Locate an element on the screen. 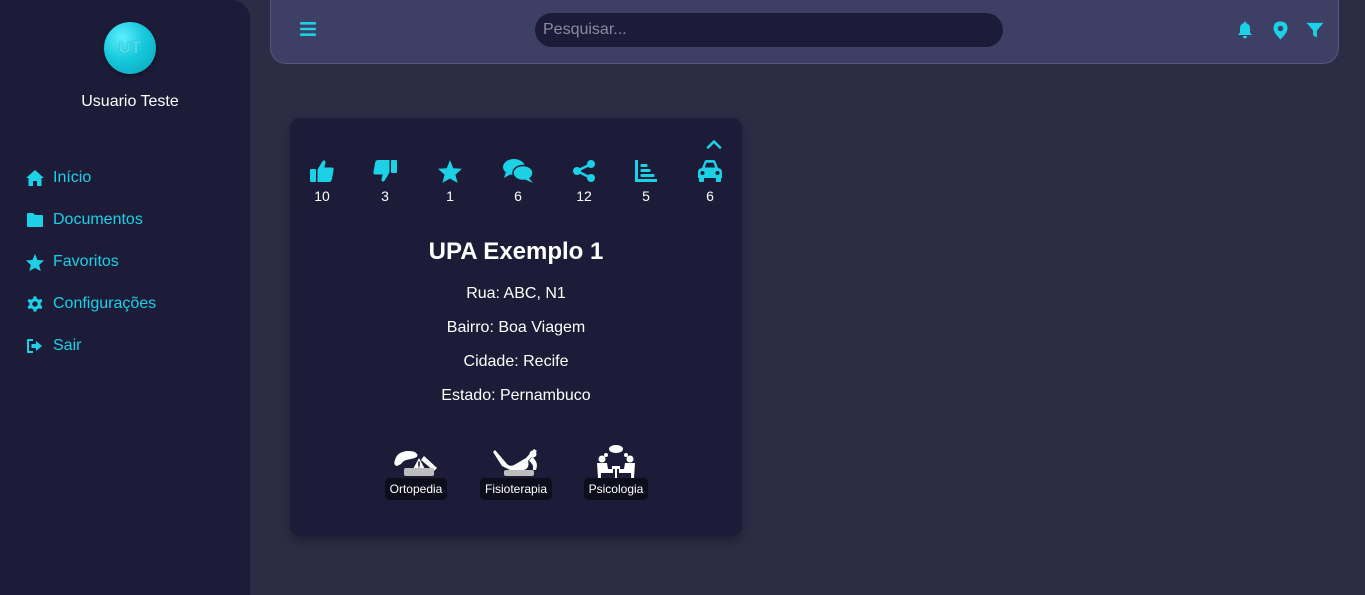 Image resolution: width=1365 pixels, height=595 pixels. stat-shares: 12 is located at coordinates (584, 181).